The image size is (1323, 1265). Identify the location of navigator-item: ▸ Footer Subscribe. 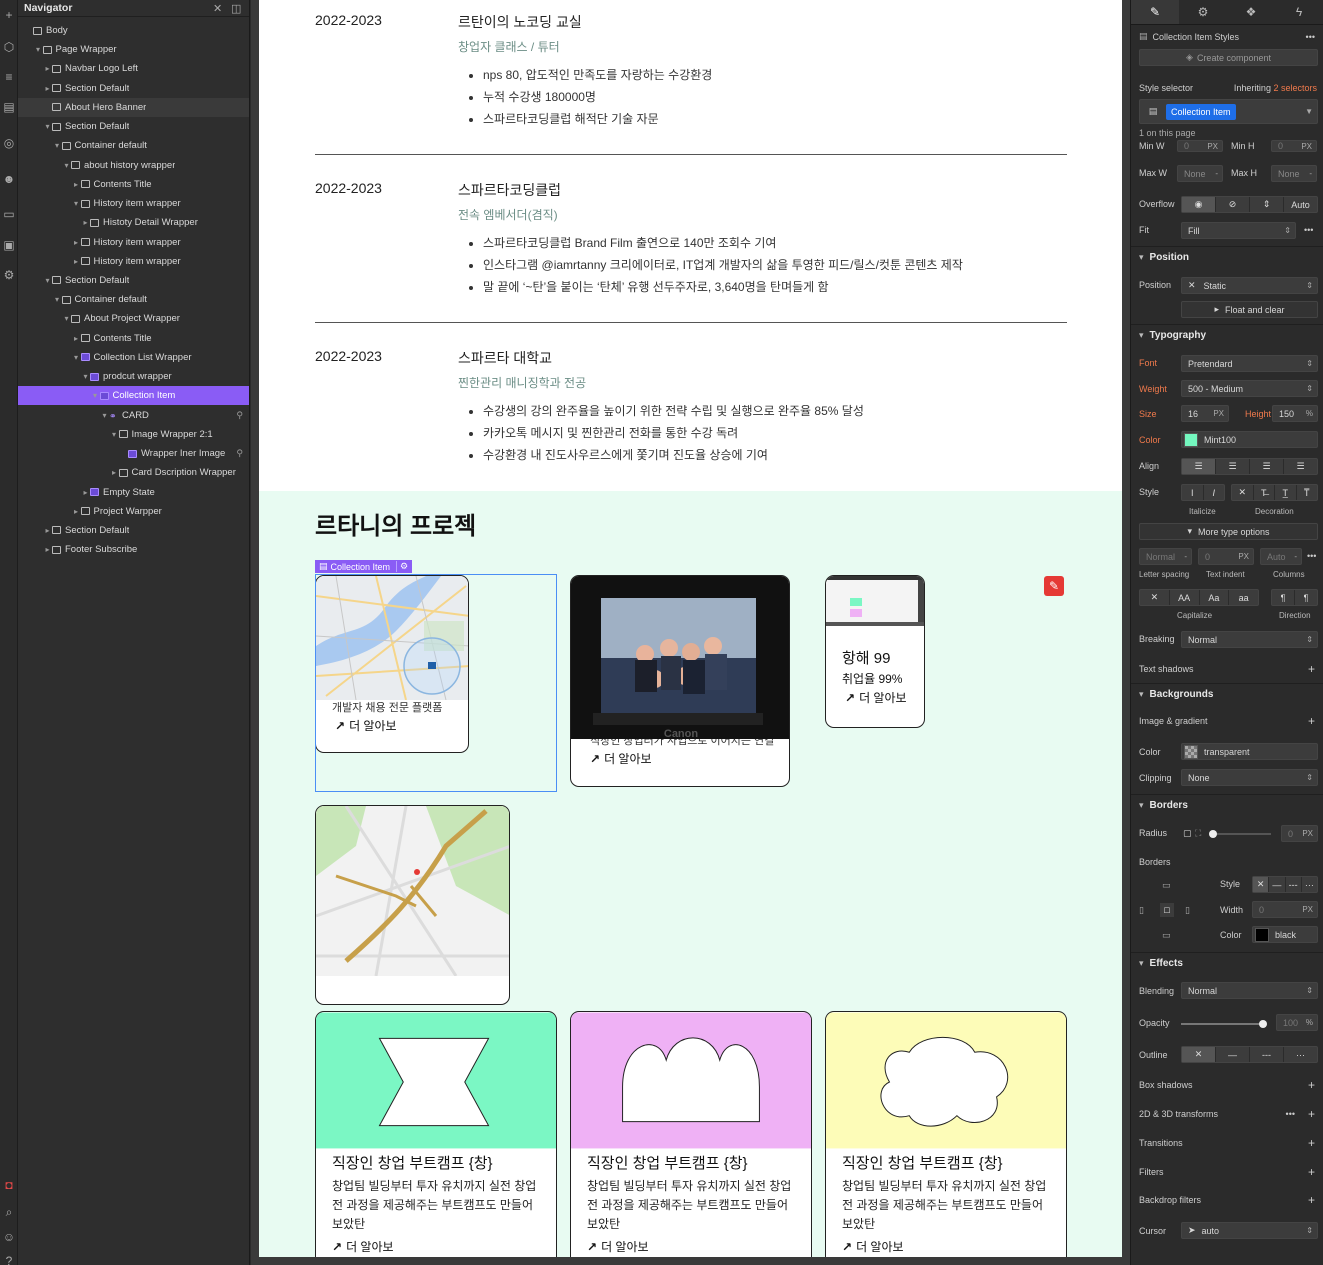
(133, 549).